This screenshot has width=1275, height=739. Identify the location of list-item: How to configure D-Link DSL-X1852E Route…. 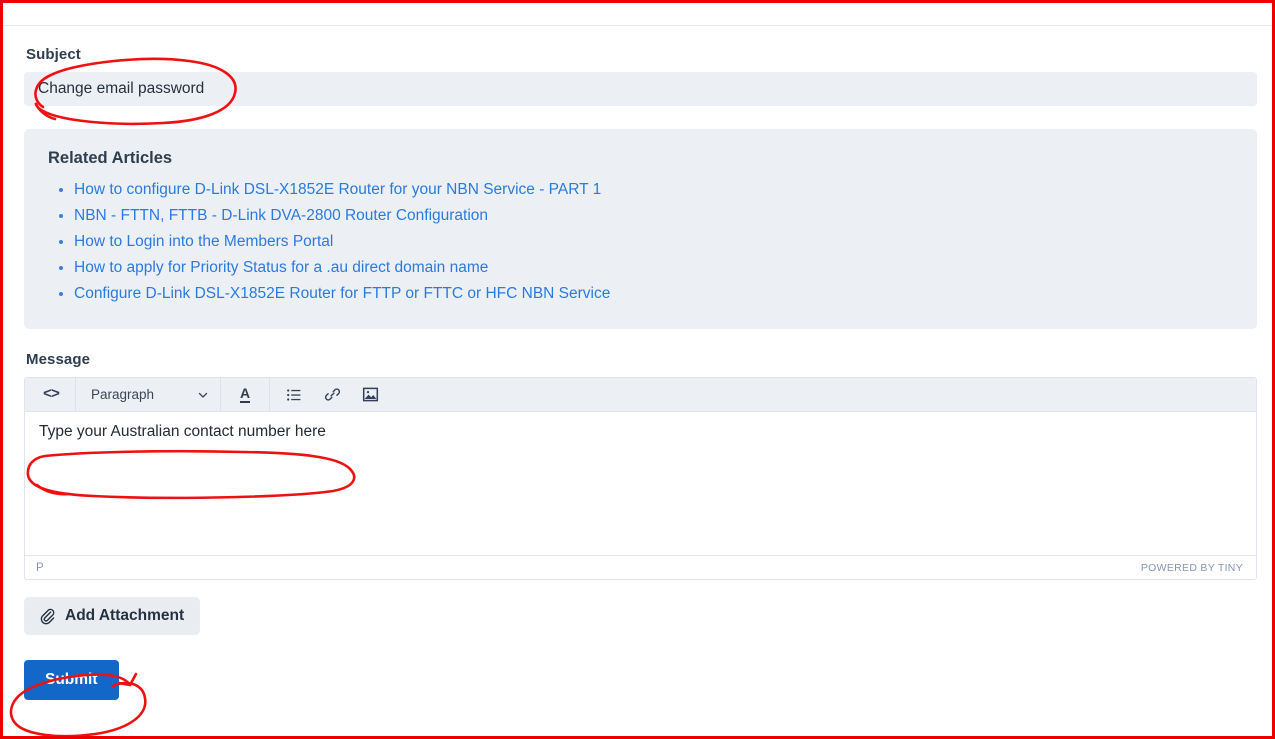
(653, 190).